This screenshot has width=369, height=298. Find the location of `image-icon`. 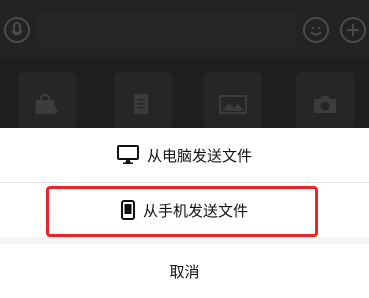

image-icon is located at coordinates (233, 104).